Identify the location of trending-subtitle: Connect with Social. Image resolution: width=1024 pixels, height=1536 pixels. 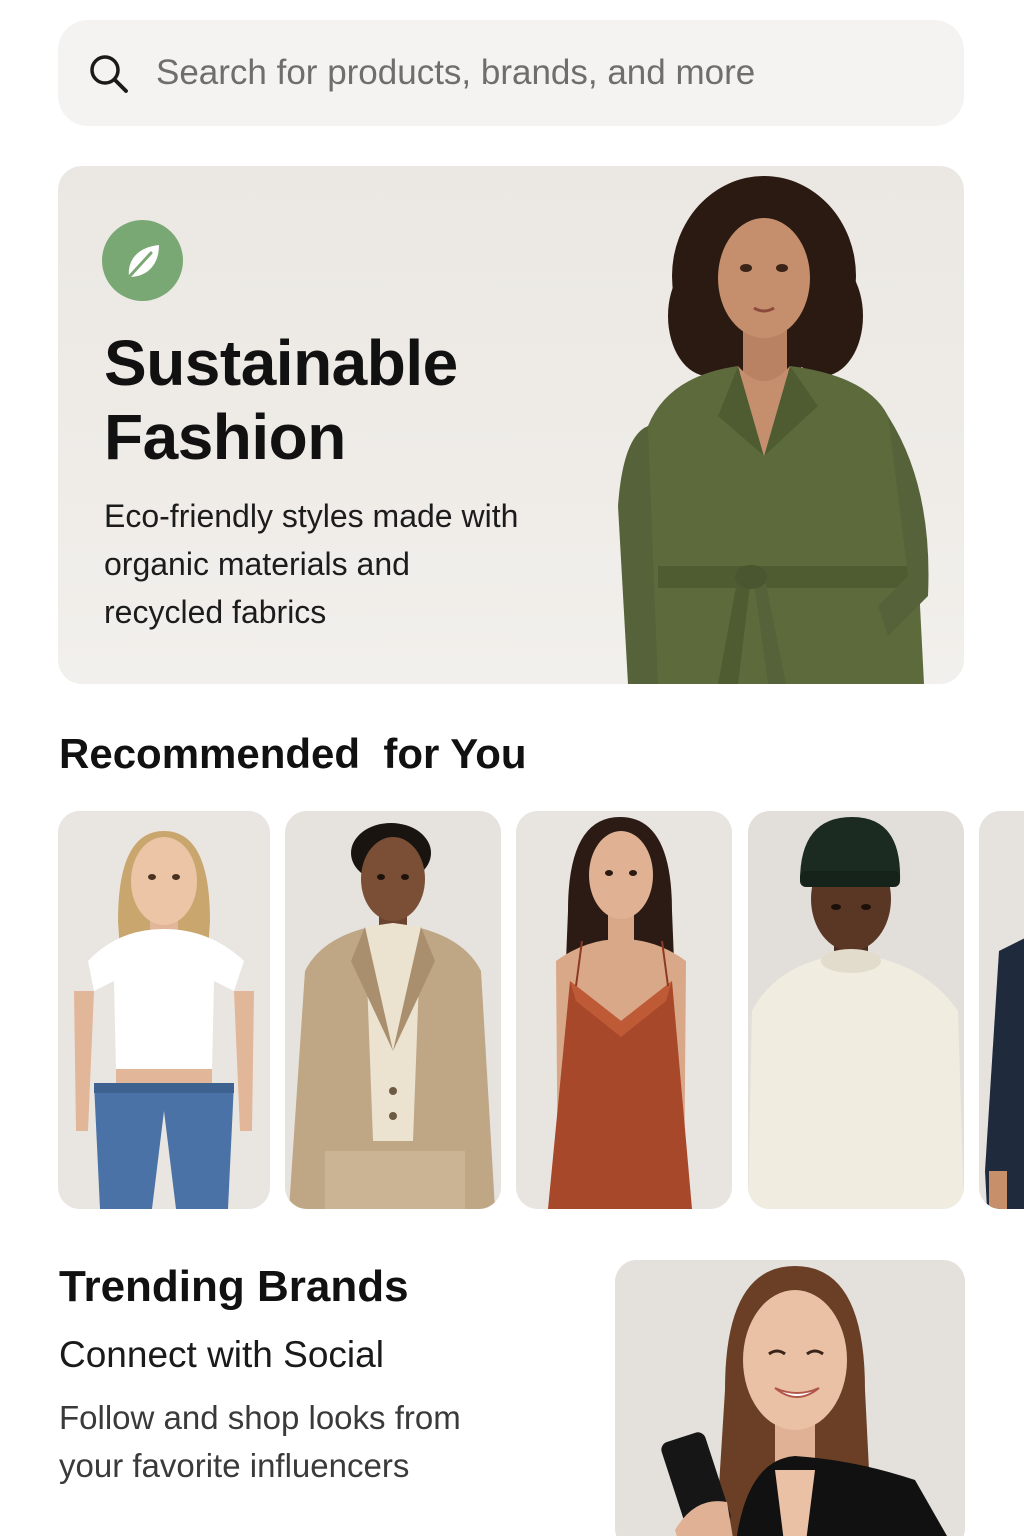
(221, 1354).